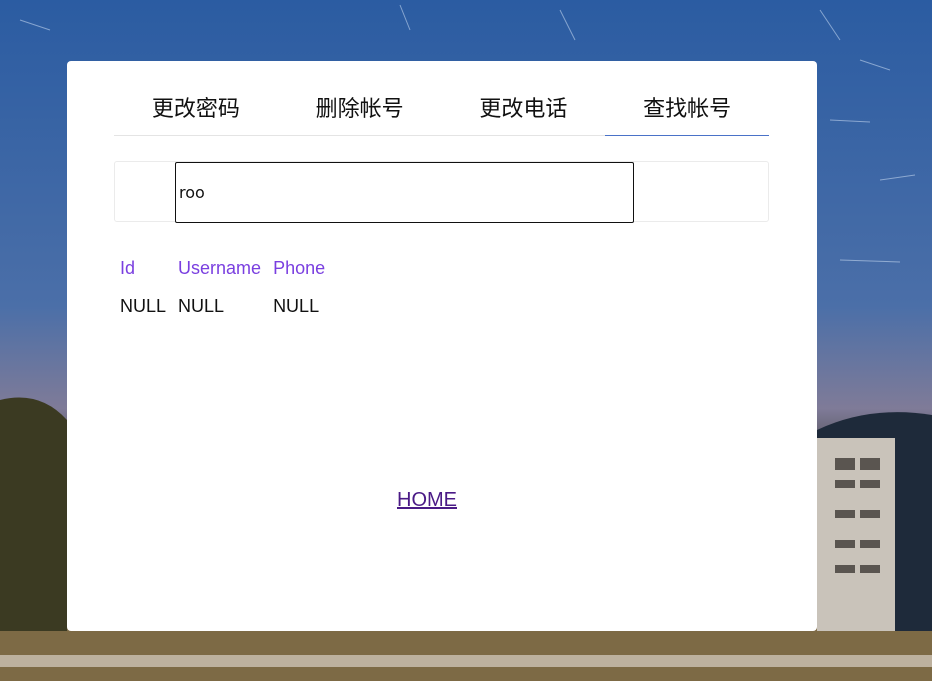 The image size is (932, 681). I want to click on tab-bar: 更改密码 删除帐号 更改电话 查找帐号, so click(441, 109).